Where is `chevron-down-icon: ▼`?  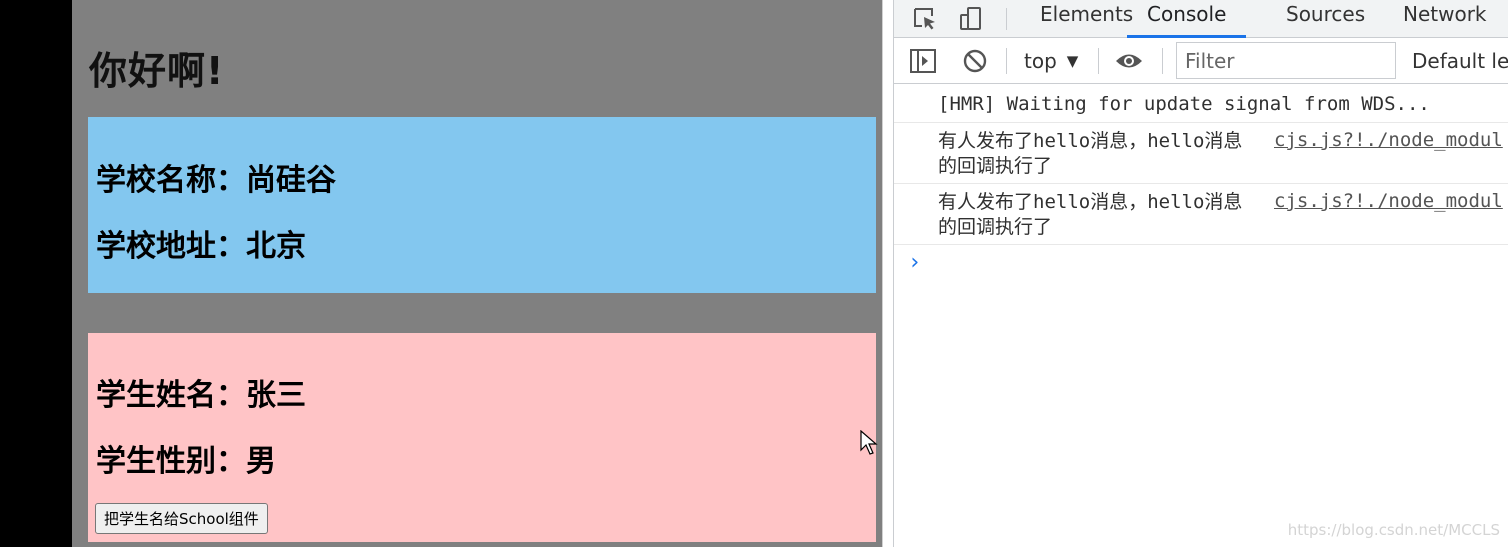
chevron-down-icon: ▼ is located at coordinates (1072, 61).